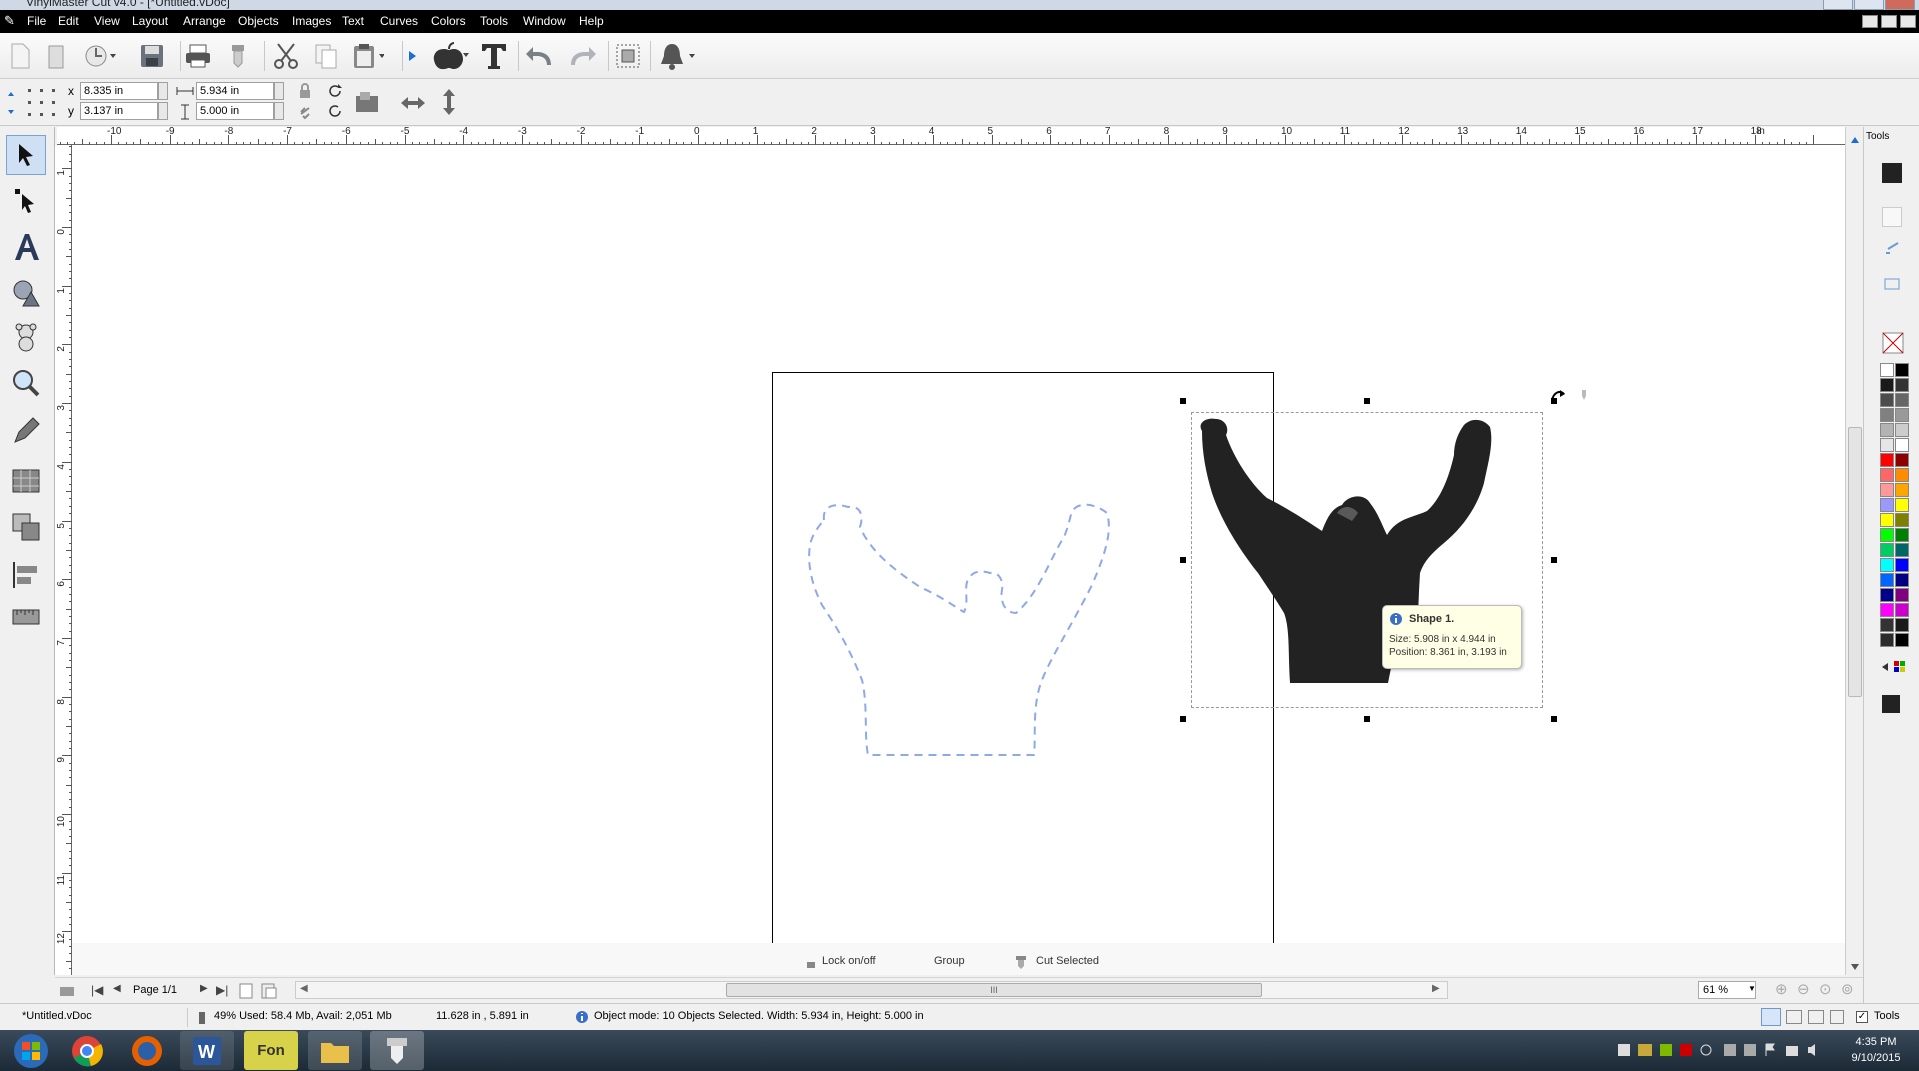 This screenshot has height=1071, width=1919. What do you see at coordinates (204, 21) in the screenshot?
I see `menu-arrange: Arrange` at bounding box center [204, 21].